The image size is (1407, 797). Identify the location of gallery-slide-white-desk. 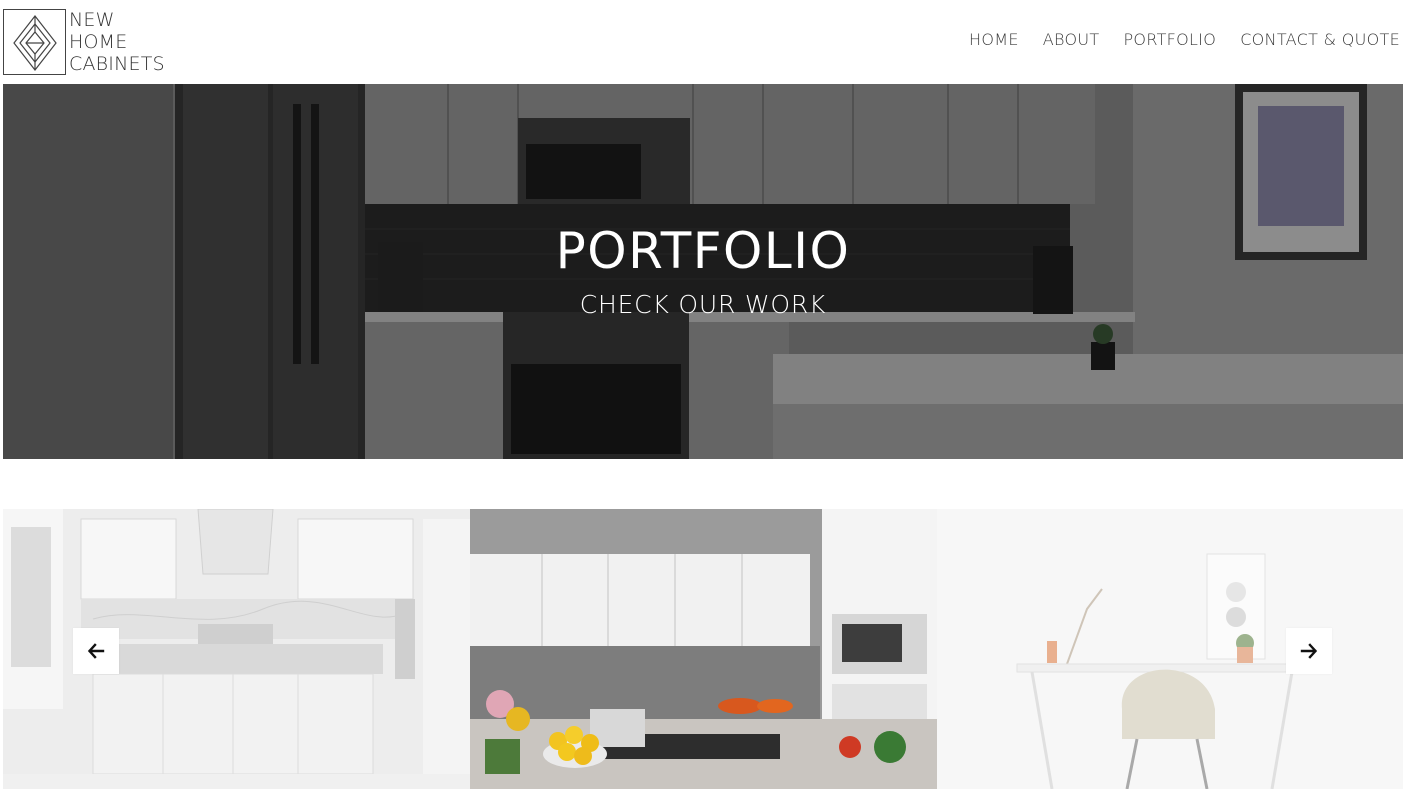
(1170, 649).